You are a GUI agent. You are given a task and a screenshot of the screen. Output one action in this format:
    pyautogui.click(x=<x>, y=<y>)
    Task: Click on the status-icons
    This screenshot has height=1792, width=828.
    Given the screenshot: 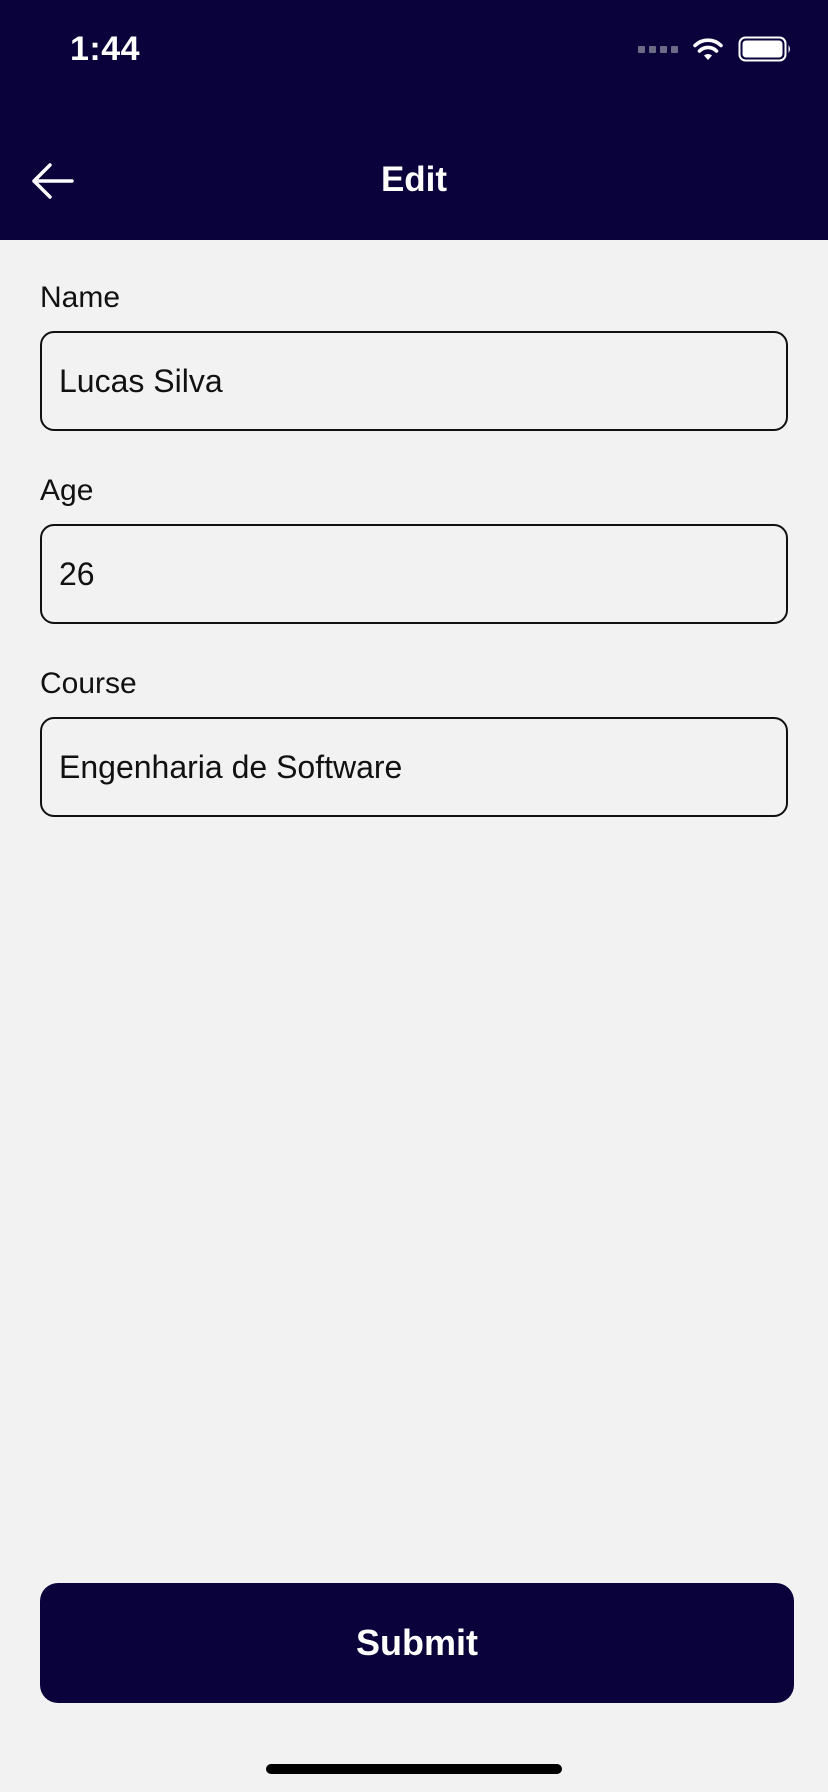 What is the action you would take?
    pyautogui.click(x=715, y=49)
    